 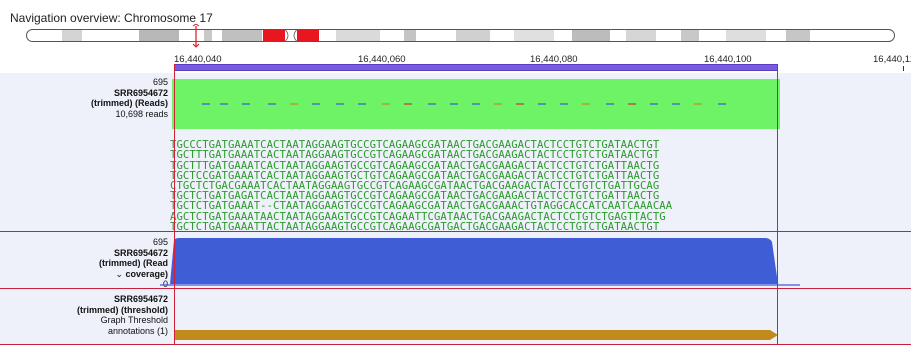 What do you see at coordinates (140, 92) in the screenshot?
I see `reads-track-name: SRR6954672` at bounding box center [140, 92].